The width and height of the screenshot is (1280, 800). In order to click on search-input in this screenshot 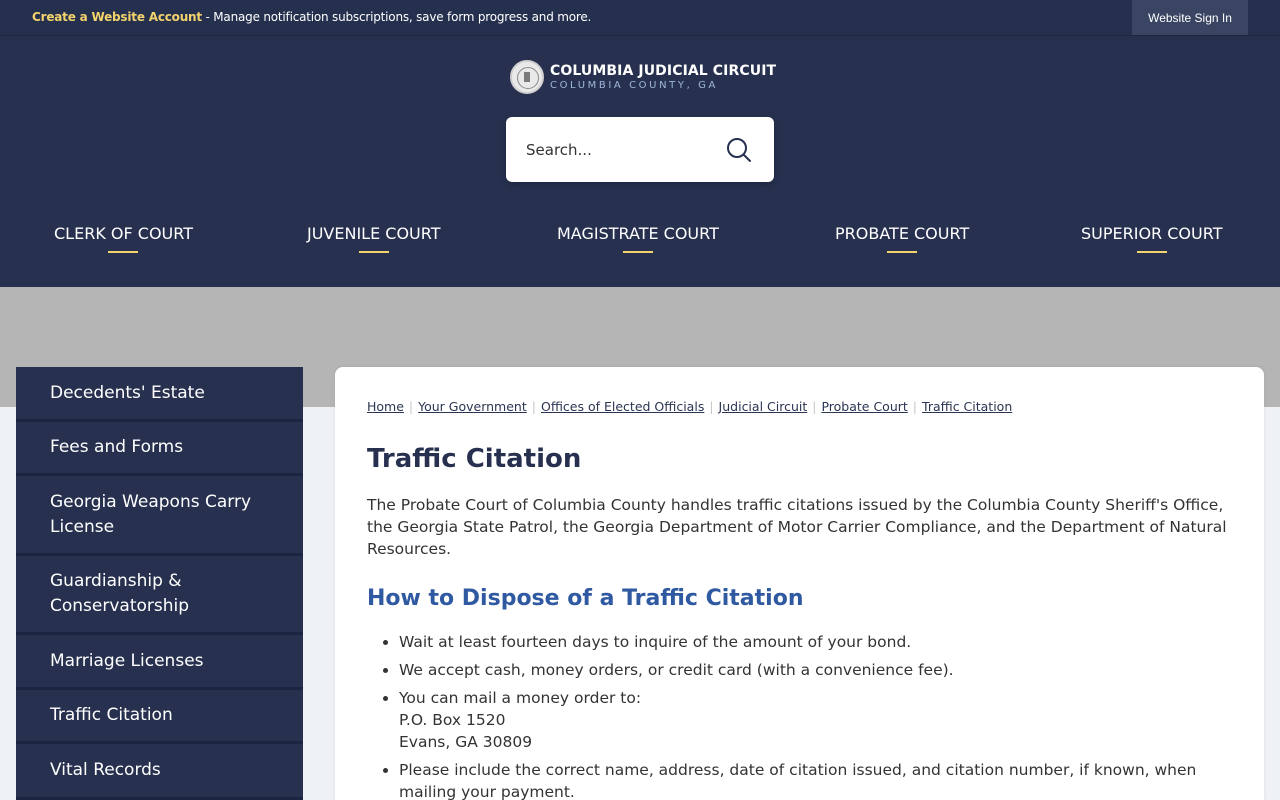, I will do `click(616, 150)`.